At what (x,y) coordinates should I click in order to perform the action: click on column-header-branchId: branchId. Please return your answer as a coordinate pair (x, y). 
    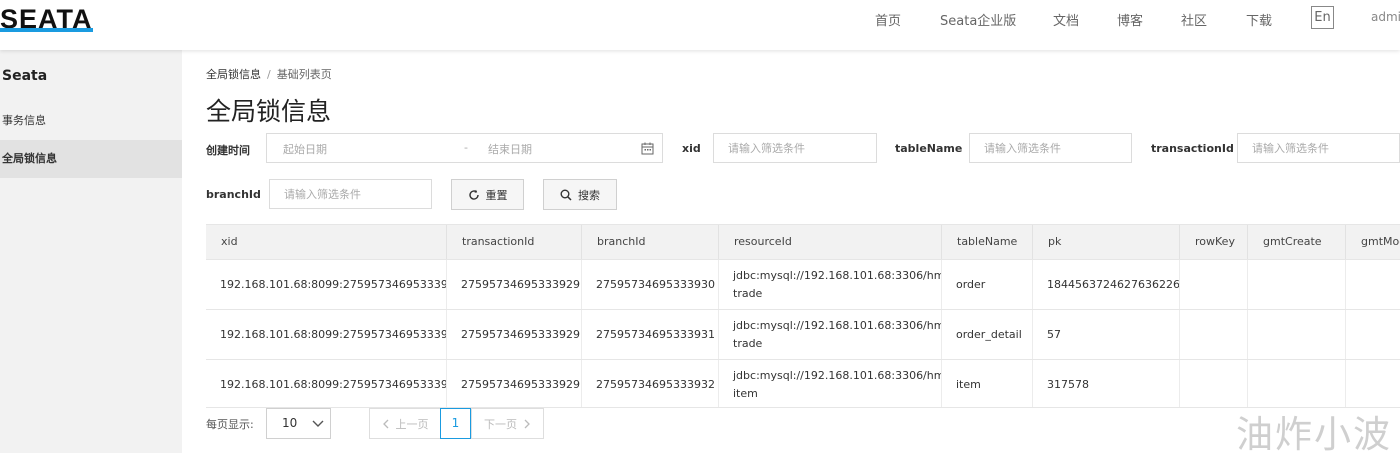
    Looking at the image, I should click on (650, 242).